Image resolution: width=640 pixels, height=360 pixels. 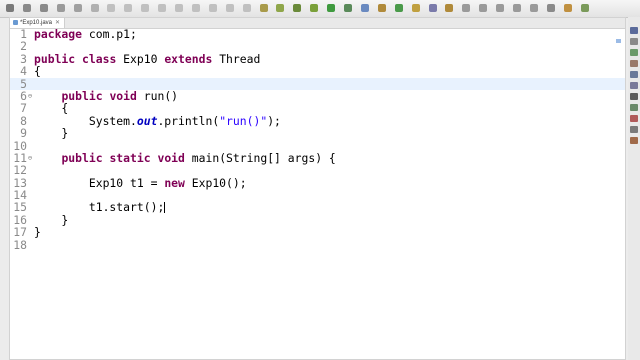 I want to click on line-number: 4, so click(x=23, y=71).